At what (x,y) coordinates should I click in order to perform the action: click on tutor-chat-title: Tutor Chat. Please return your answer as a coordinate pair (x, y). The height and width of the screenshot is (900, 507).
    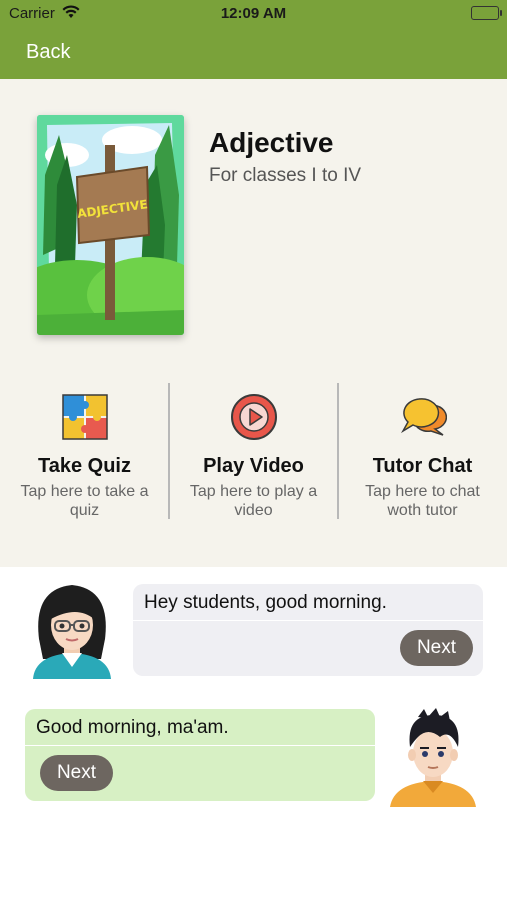
    Looking at the image, I should click on (422, 466).